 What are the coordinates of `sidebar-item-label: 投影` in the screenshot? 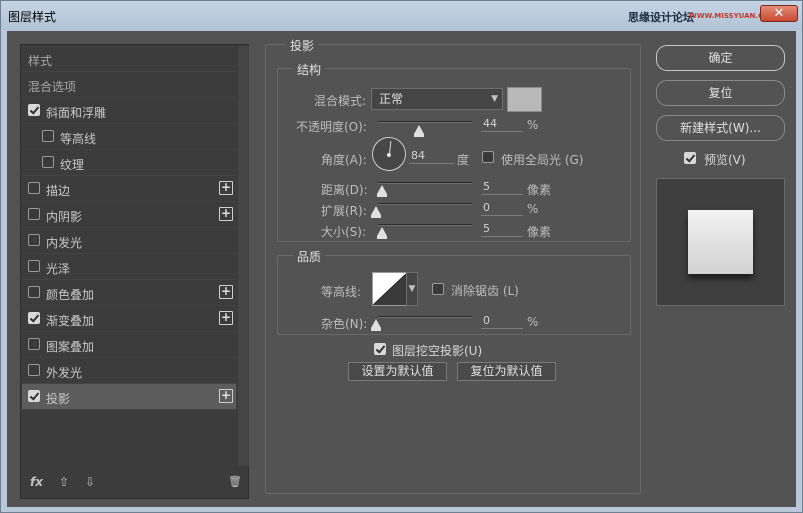 It's located at (58, 399).